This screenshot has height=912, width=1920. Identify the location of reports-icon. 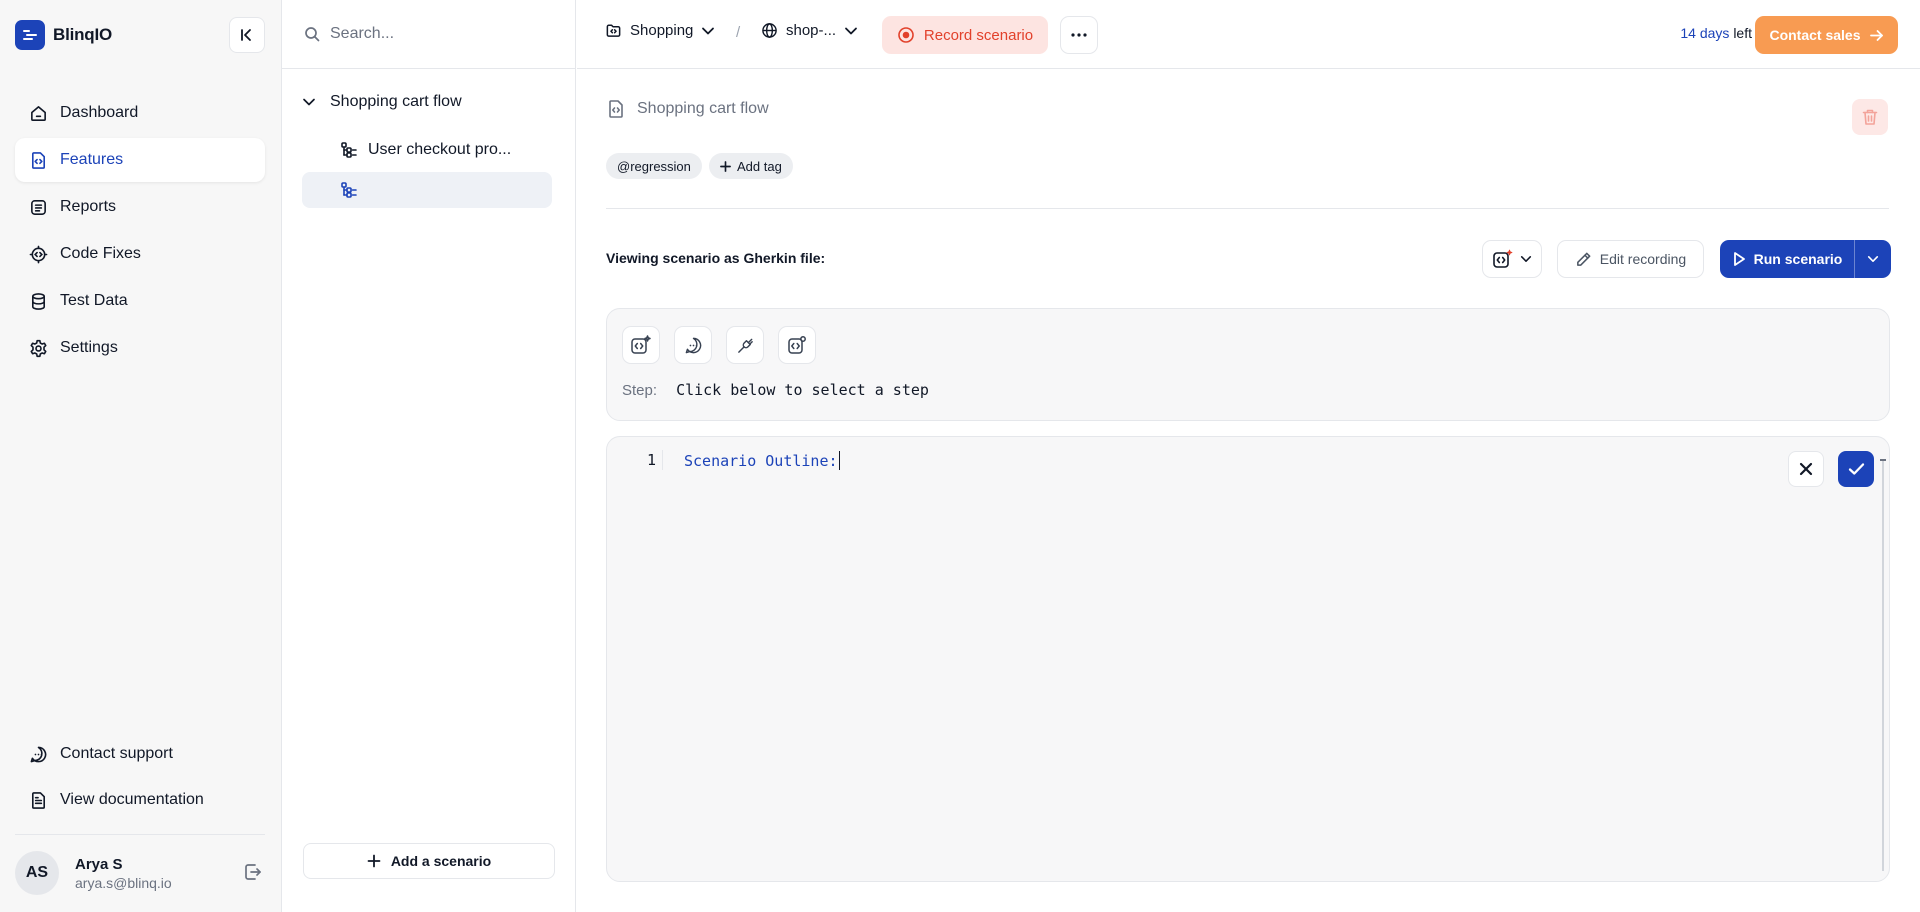
(38, 207).